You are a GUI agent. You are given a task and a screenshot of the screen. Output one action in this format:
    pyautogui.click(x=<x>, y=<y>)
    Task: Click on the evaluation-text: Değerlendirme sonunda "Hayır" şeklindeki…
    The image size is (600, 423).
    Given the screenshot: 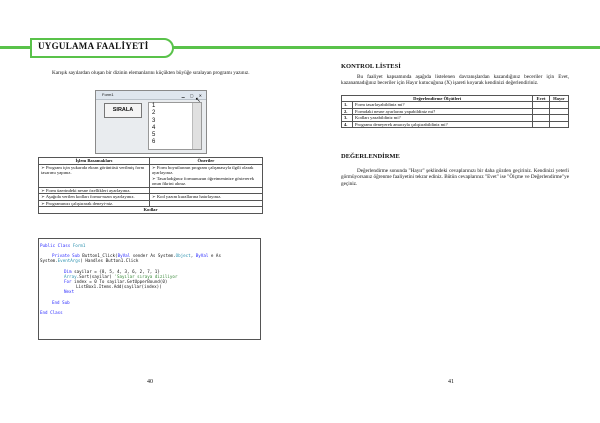 What is the action you would take?
    pyautogui.click(x=455, y=177)
    